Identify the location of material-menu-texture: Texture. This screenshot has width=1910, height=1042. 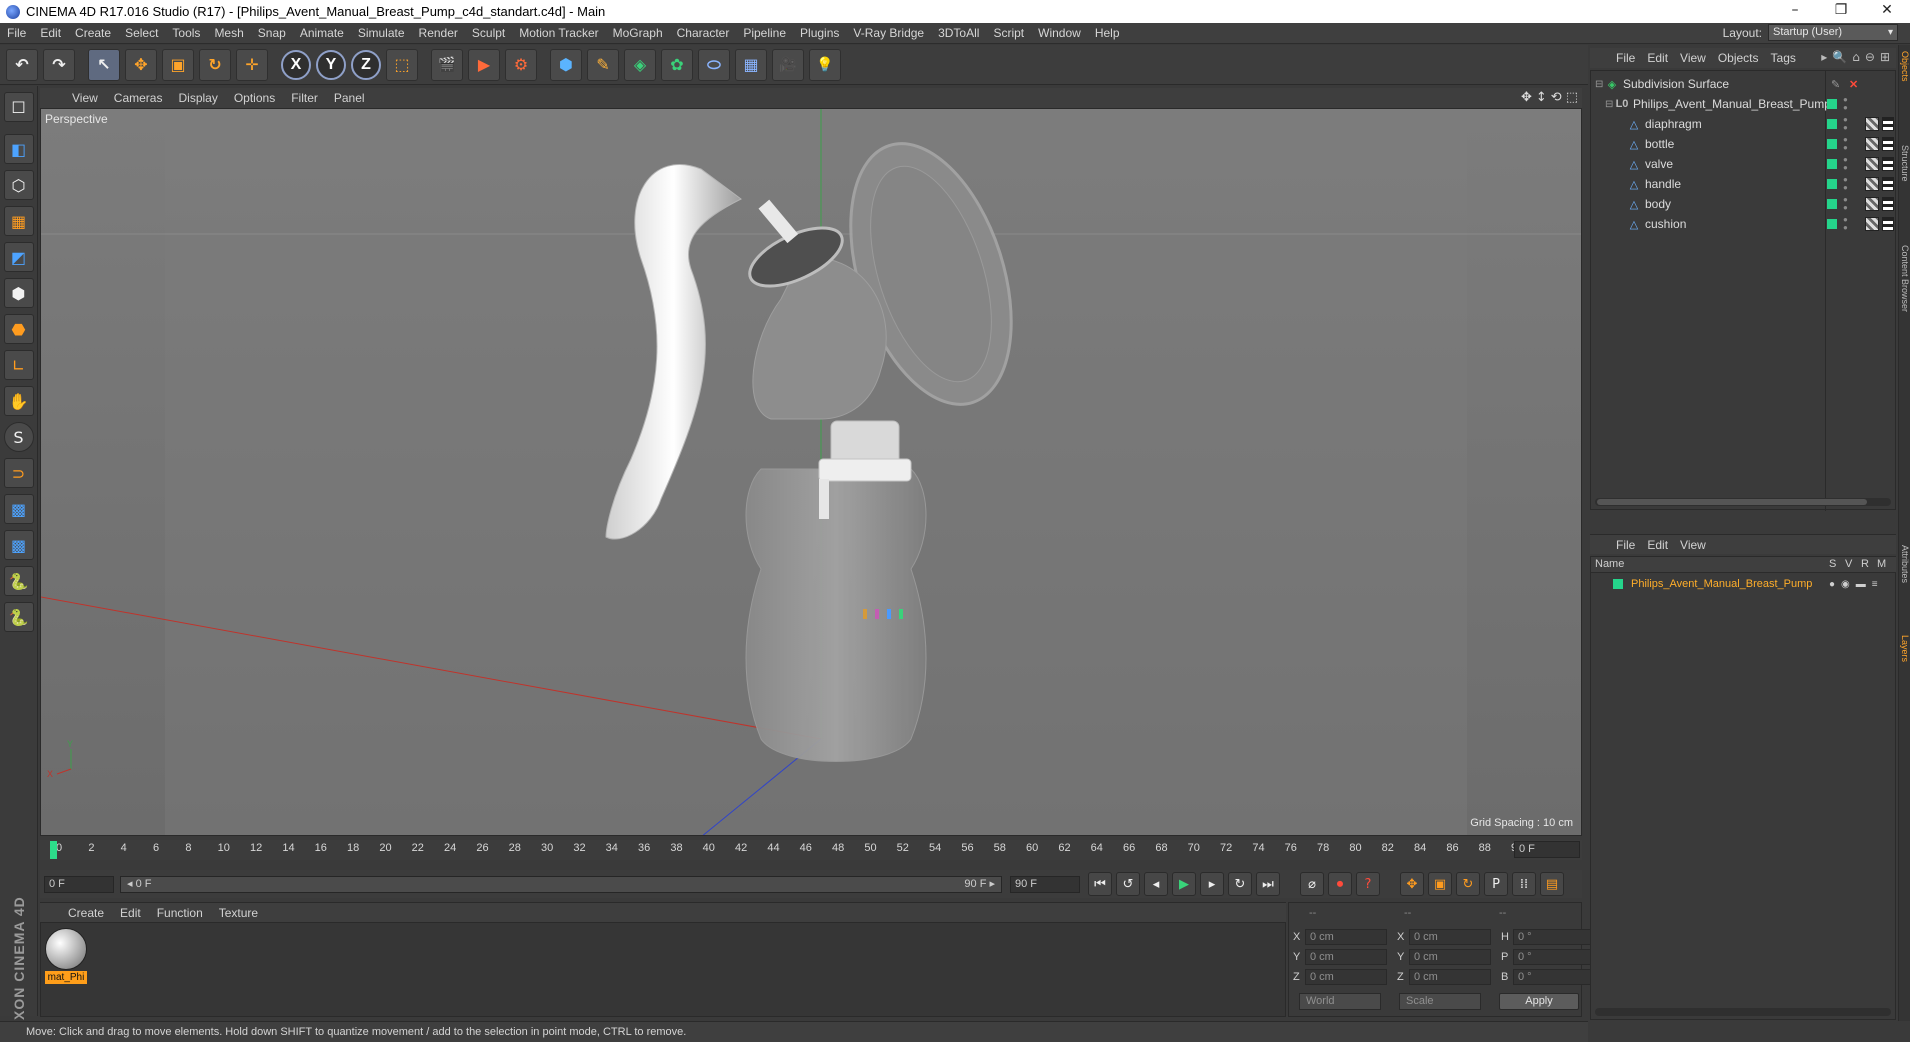
(238, 913).